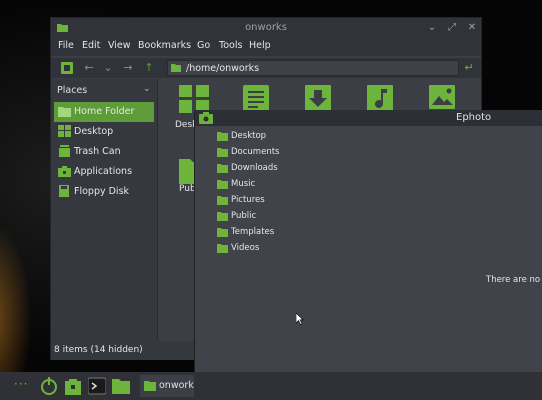 This screenshot has height=400, width=542. What do you see at coordinates (368, 118) in the screenshot?
I see `ephoto-titlebar: Ephoto` at bounding box center [368, 118].